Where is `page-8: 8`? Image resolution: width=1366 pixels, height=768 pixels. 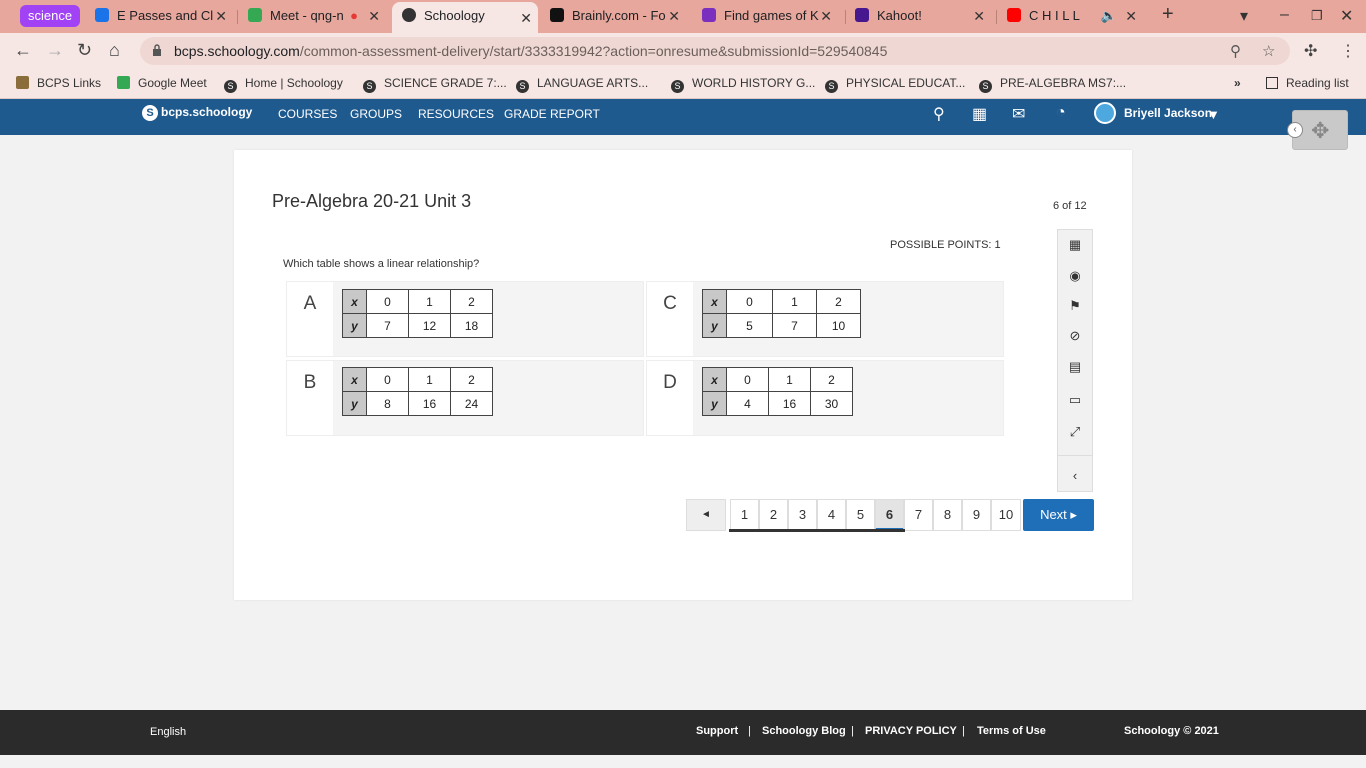 page-8: 8 is located at coordinates (947, 515).